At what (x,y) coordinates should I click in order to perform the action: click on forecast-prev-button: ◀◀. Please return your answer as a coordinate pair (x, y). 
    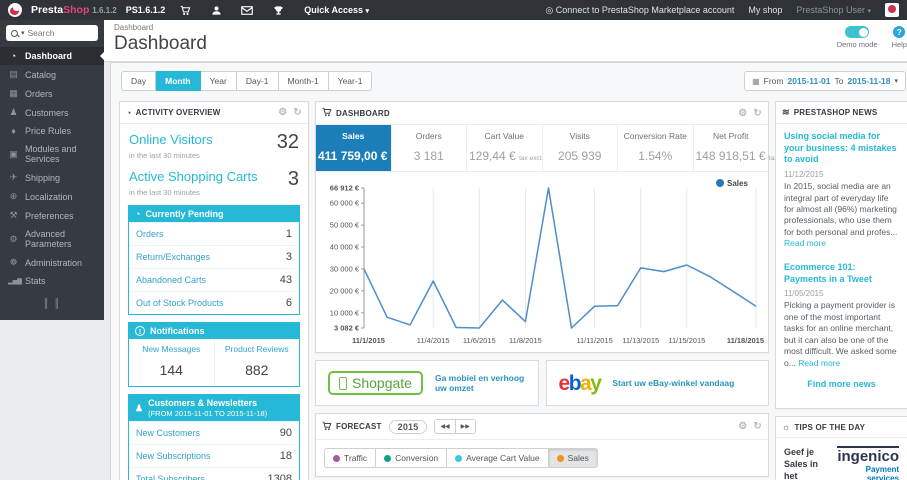
    Looking at the image, I should click on (444, 426).